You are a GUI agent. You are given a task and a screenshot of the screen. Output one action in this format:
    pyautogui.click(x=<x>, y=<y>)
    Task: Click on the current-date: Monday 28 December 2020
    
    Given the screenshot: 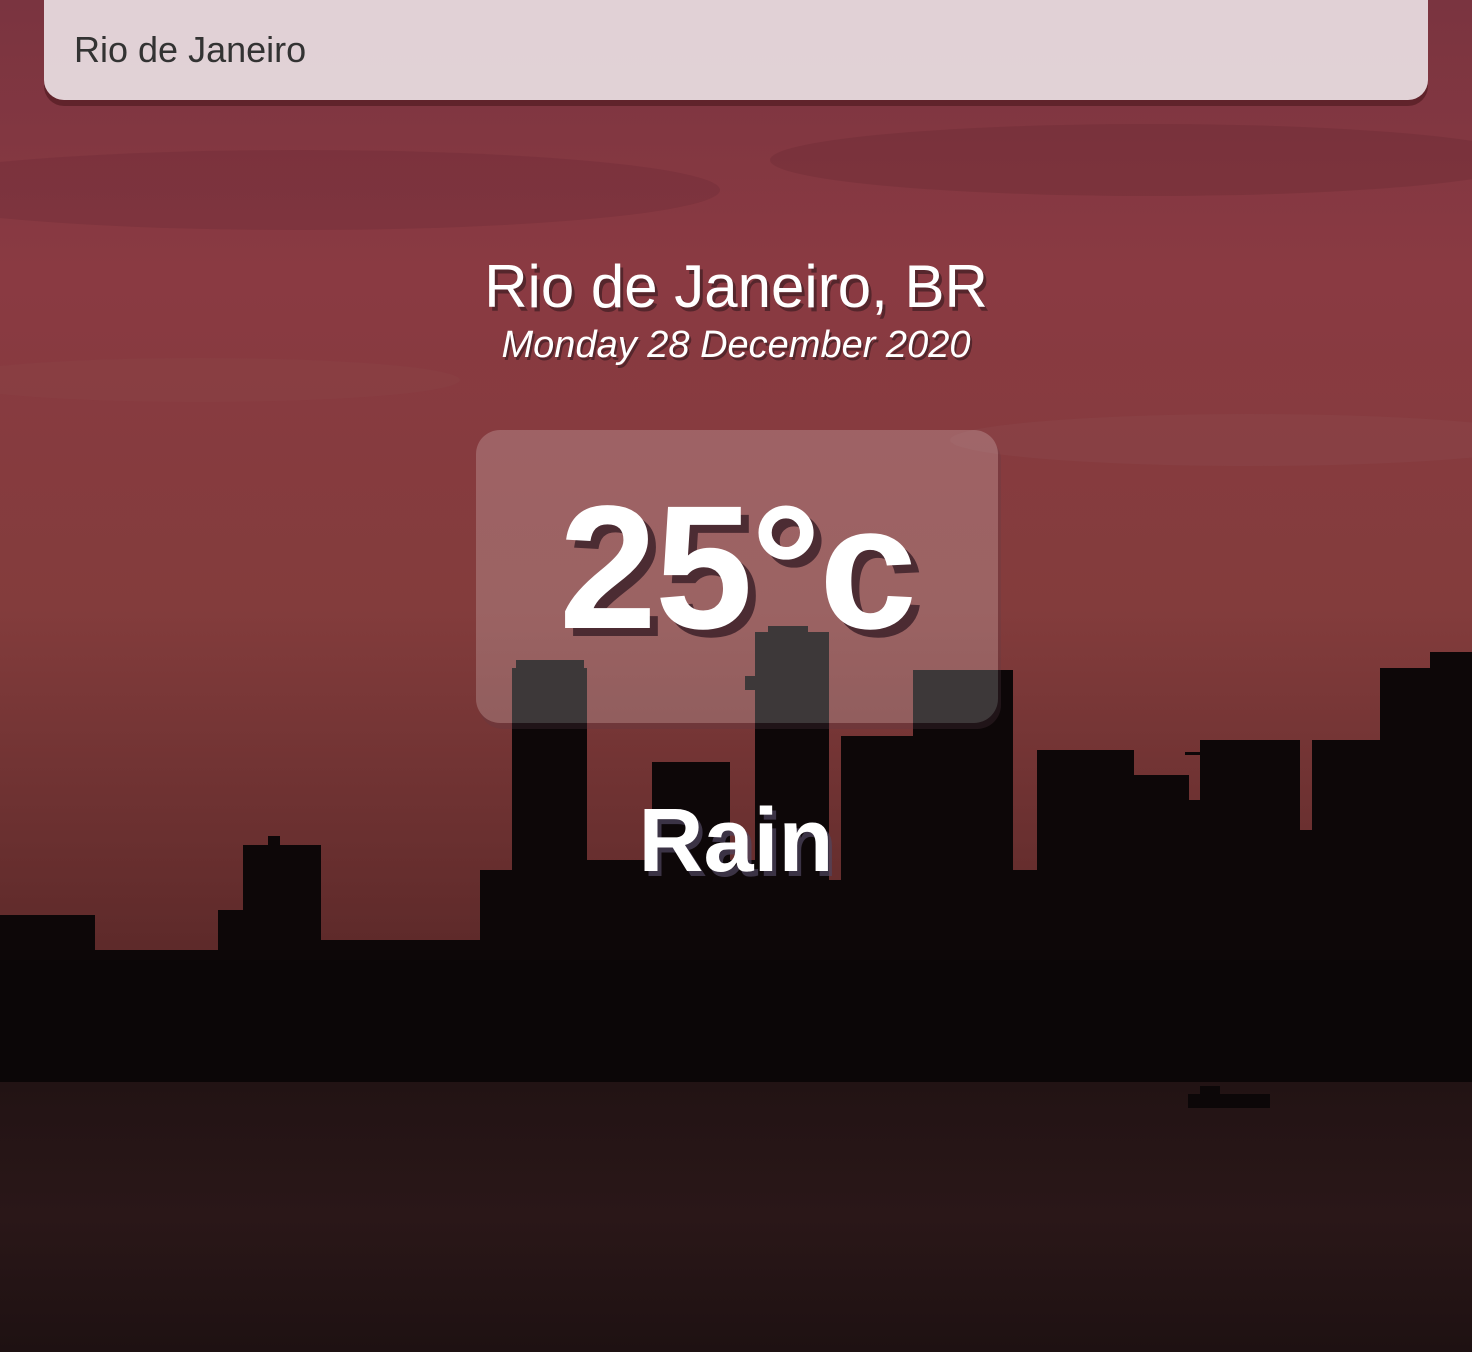 What is the action you would take?
    pyautogui.click(x=736, y=345)
    